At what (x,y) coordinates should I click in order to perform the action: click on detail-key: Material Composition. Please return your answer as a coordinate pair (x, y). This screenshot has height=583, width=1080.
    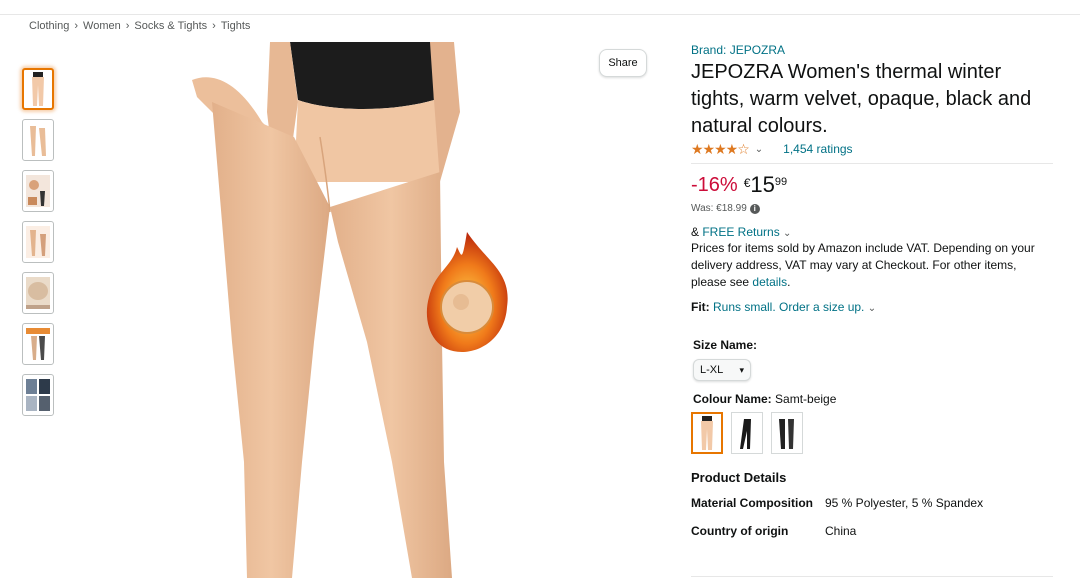
    Looking at the image, I should click on (752, 503).